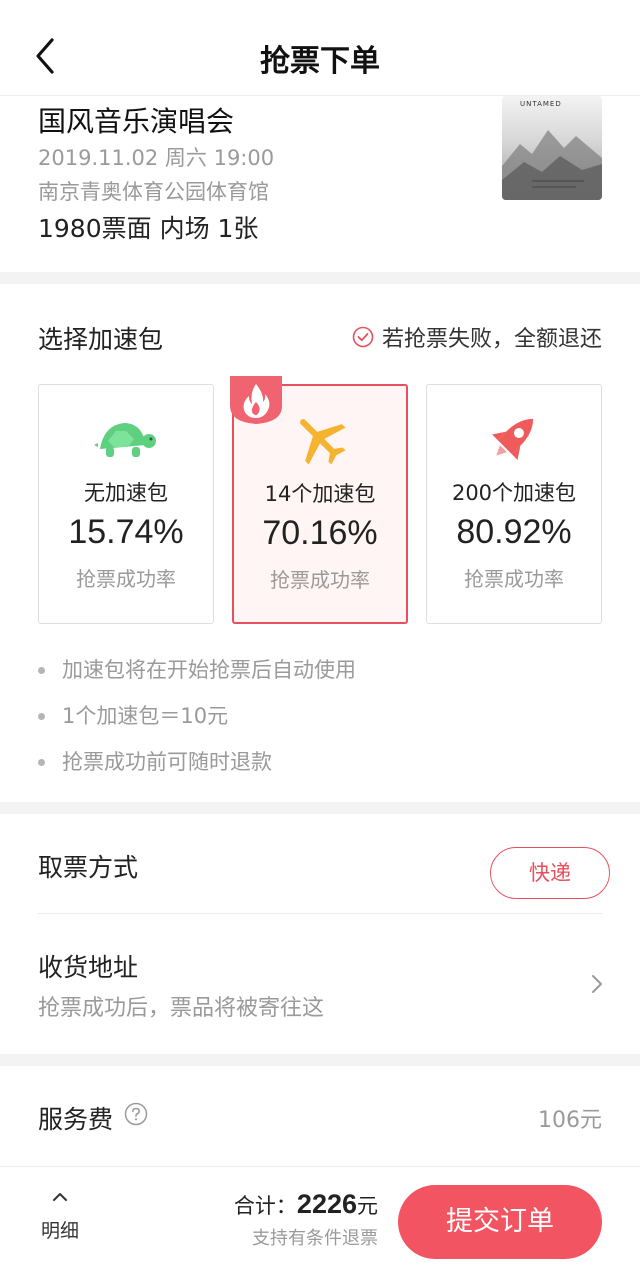  I want to click on success-rate-value: 80.92%, so click(514, 532).